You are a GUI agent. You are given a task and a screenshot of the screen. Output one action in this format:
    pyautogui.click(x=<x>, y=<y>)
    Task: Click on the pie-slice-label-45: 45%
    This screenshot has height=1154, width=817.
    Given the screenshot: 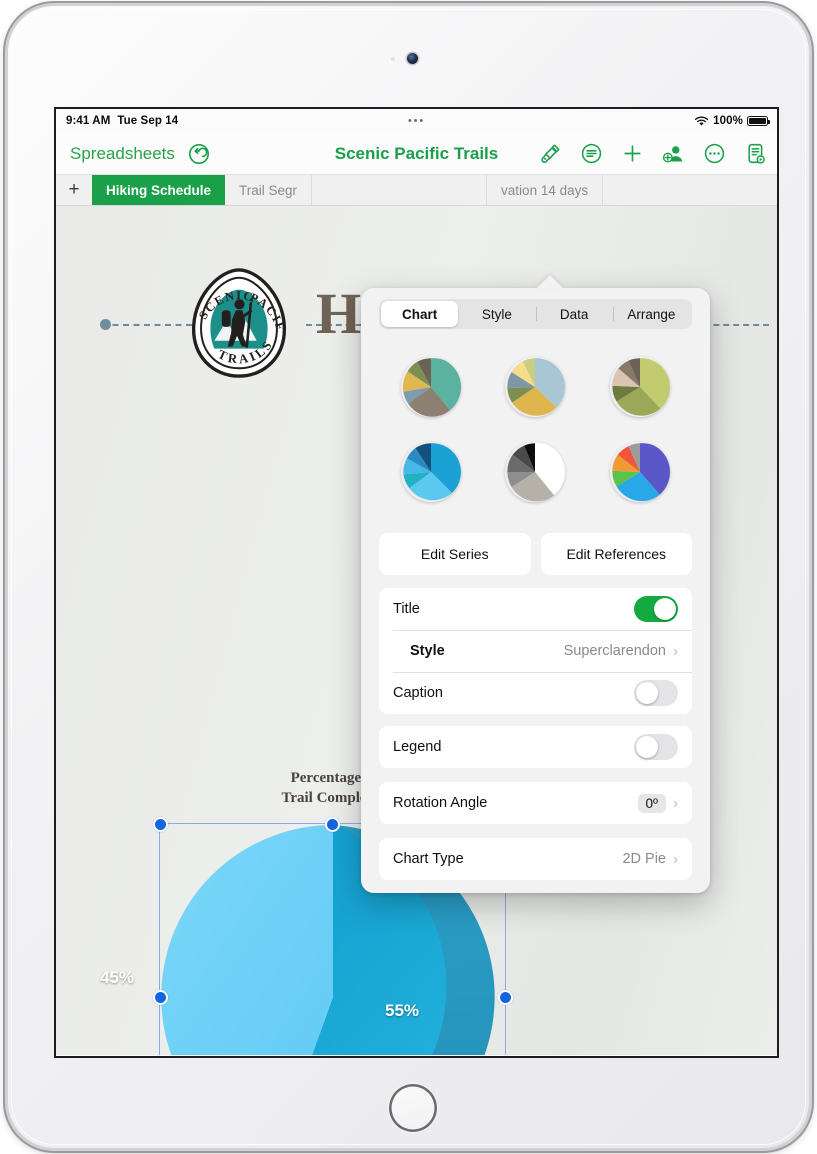 What is the action you would take?
    pyautogui.click(x=117, y=977)
    